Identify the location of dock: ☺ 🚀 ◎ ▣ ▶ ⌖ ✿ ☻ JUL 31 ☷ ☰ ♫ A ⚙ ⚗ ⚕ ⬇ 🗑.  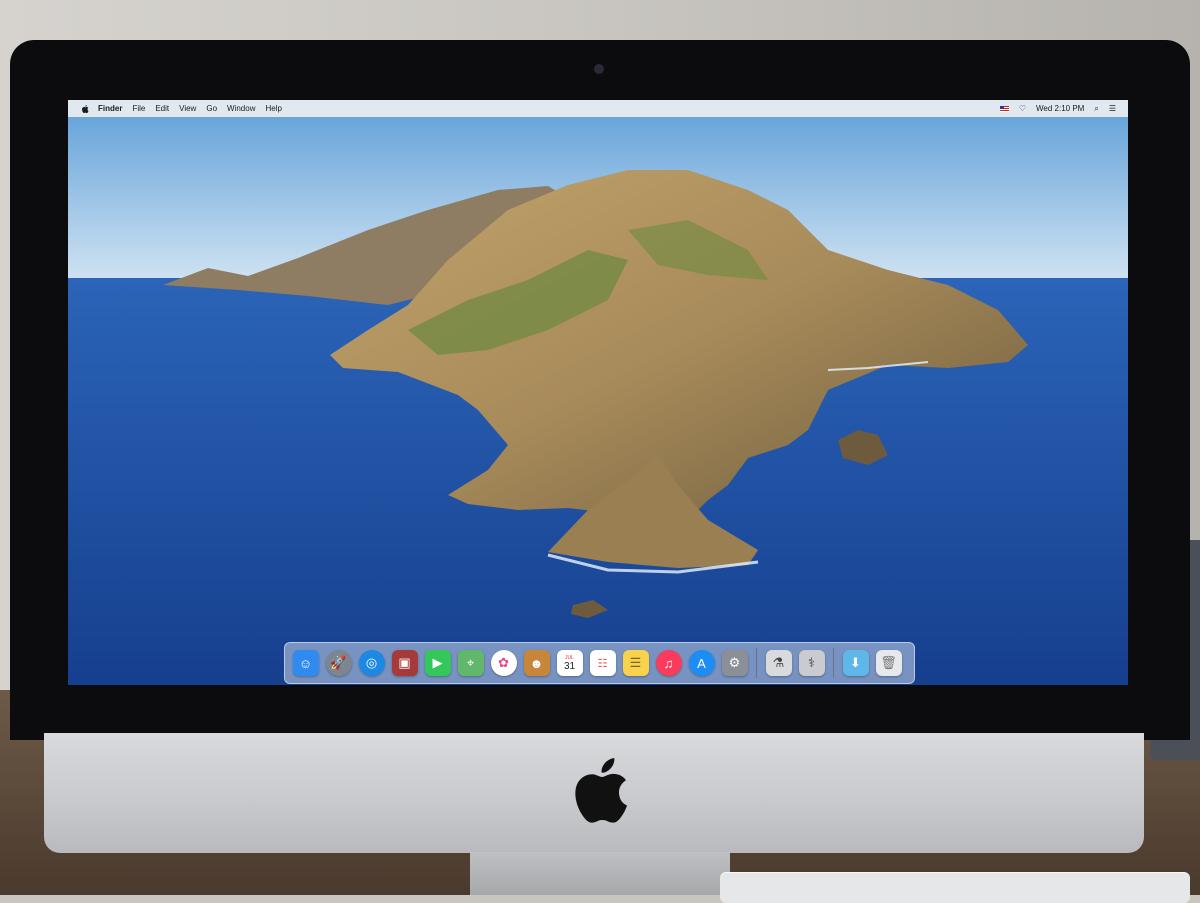
(599, 663).